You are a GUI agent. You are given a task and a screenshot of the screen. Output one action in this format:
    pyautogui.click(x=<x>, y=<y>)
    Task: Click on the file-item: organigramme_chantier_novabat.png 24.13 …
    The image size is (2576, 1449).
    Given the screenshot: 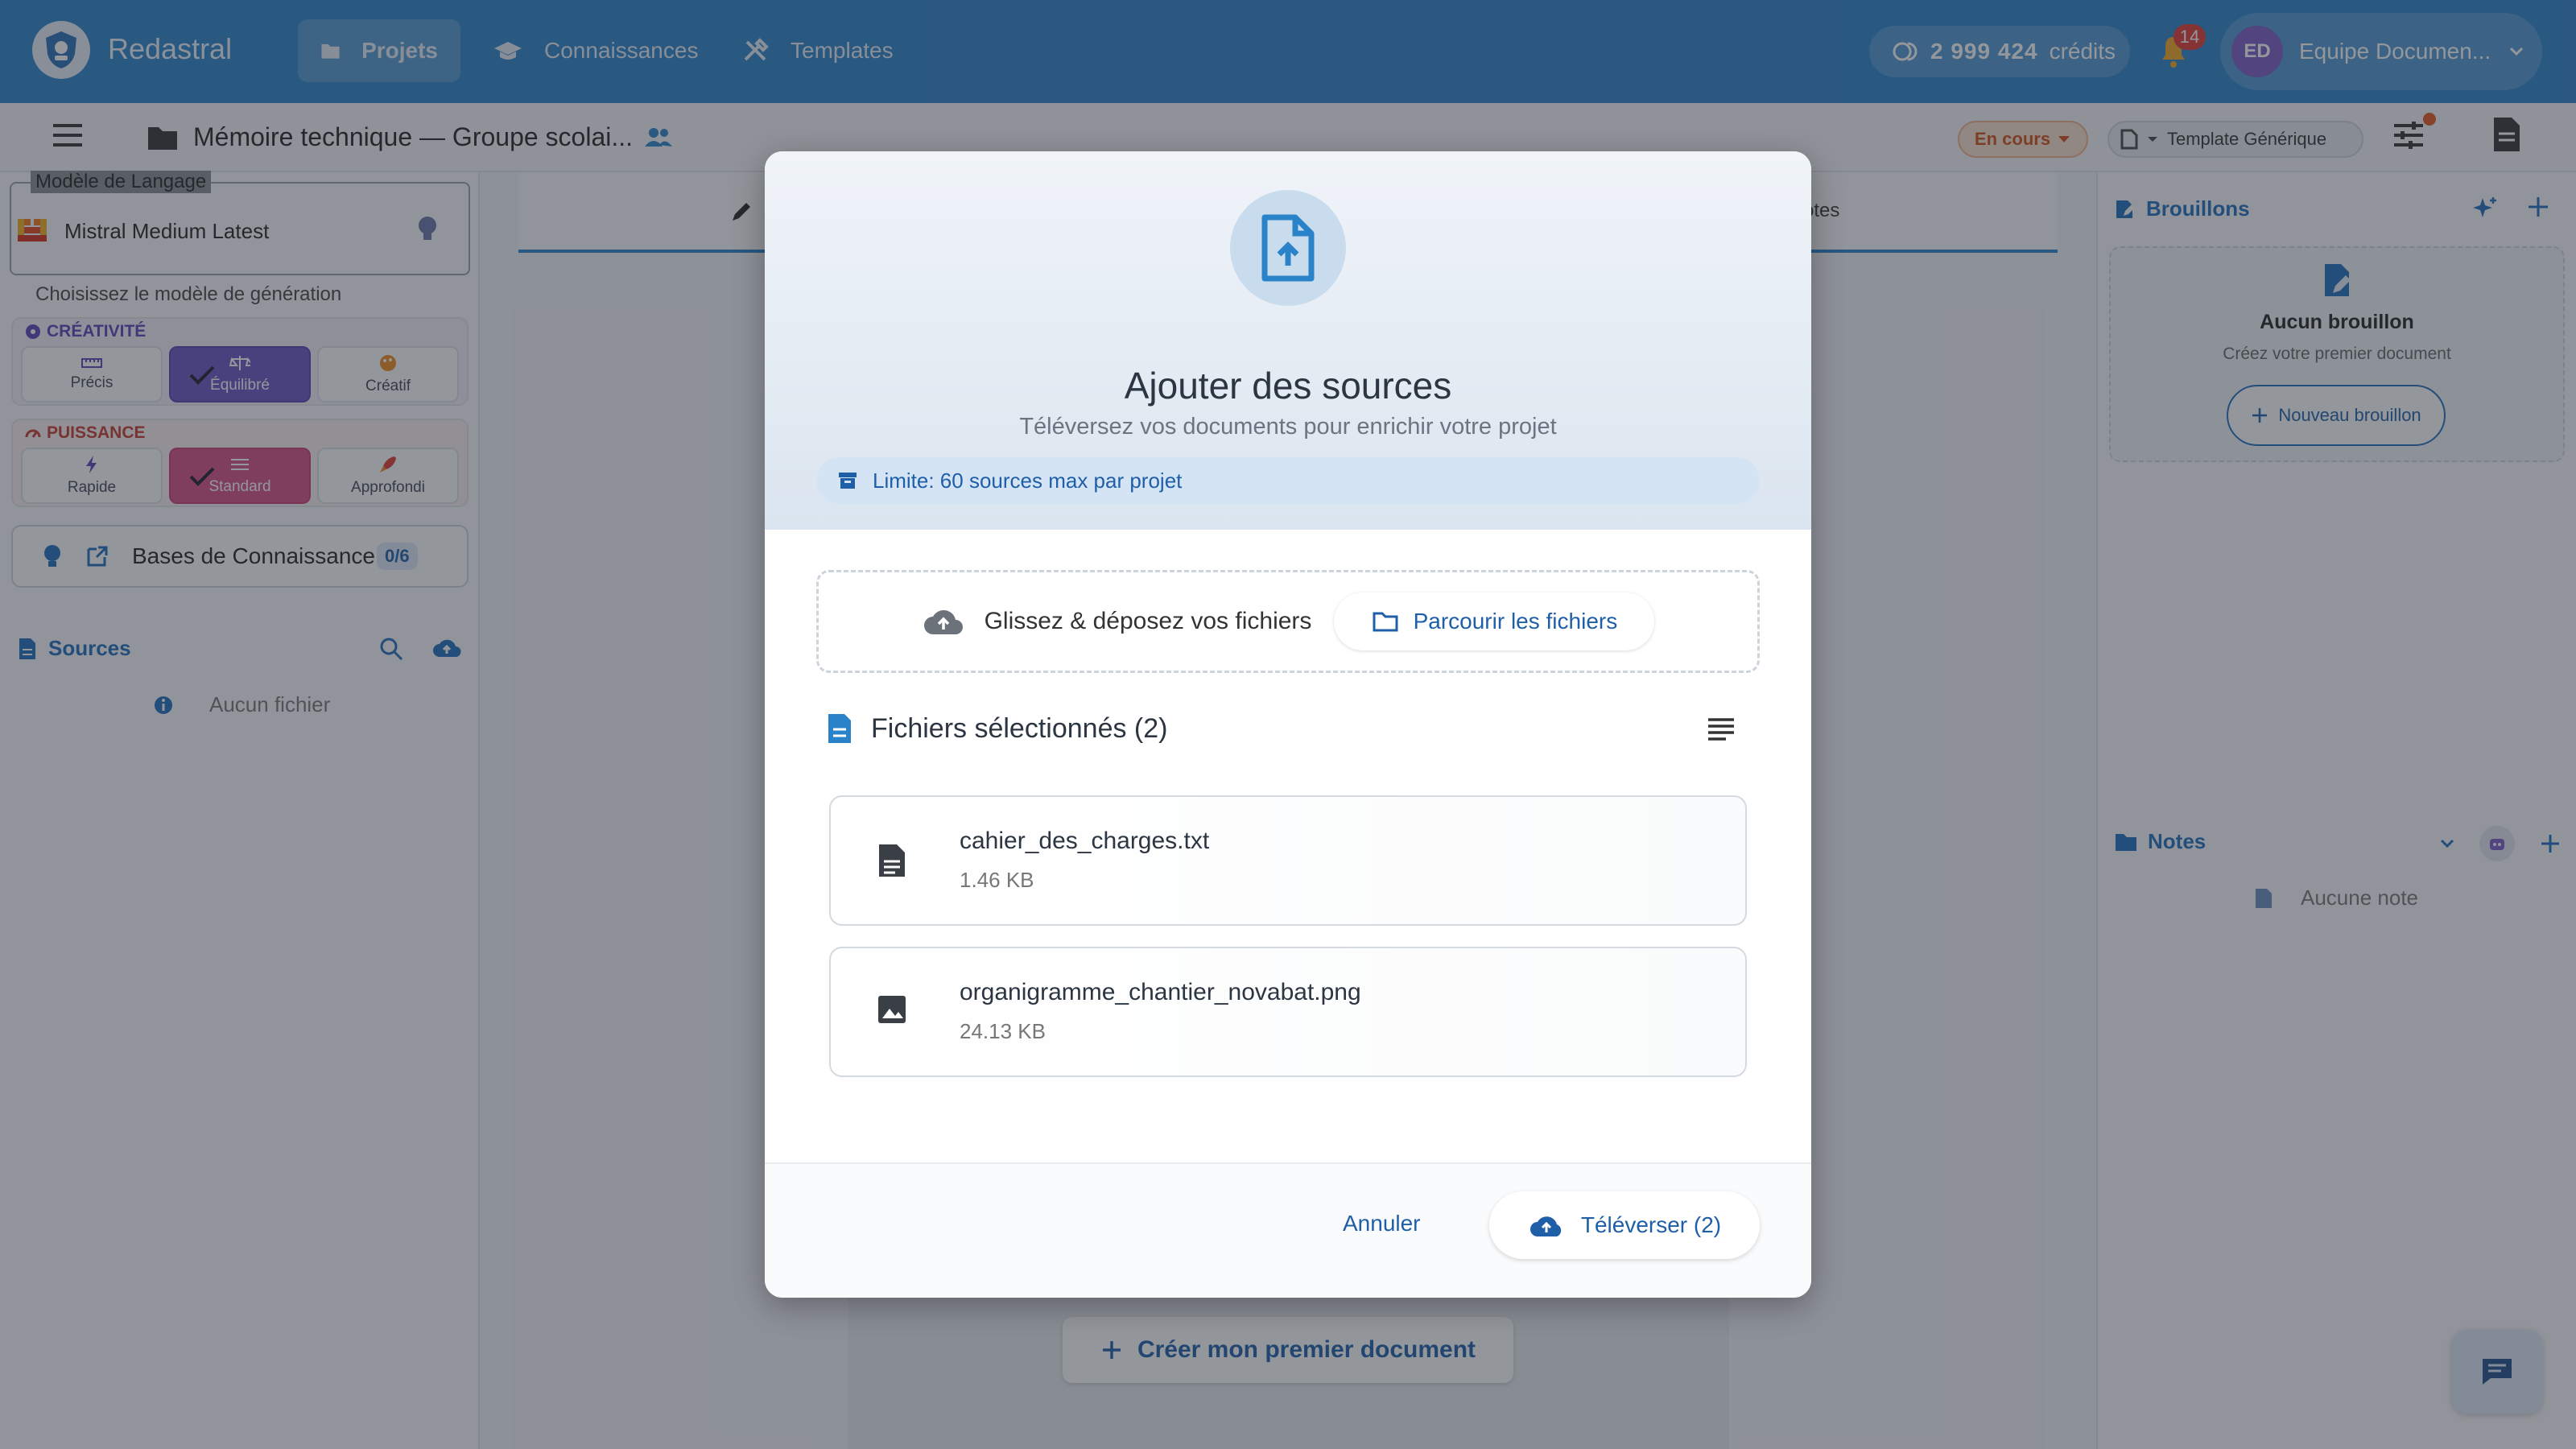 What is the action you would take?
    pyautogui.click(x=1288, y=1012)
    